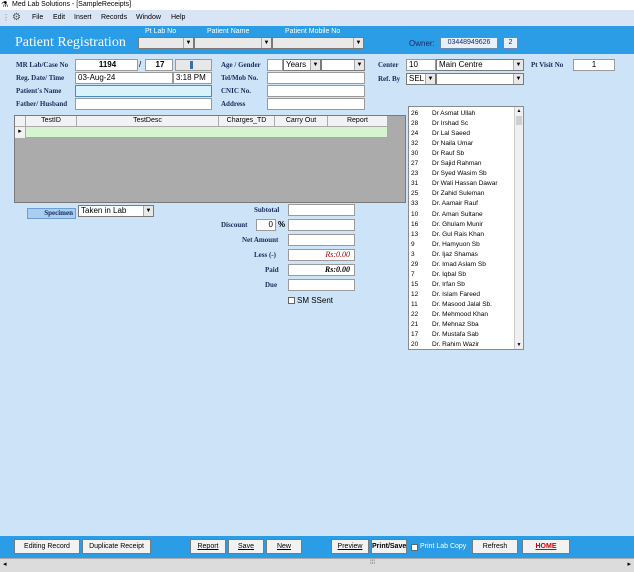 The height and width of the screenshot is (572, 634). Describe the element at coordinates (59, 18) in the screenshot. I see `menu-edit: Edit` at that location.